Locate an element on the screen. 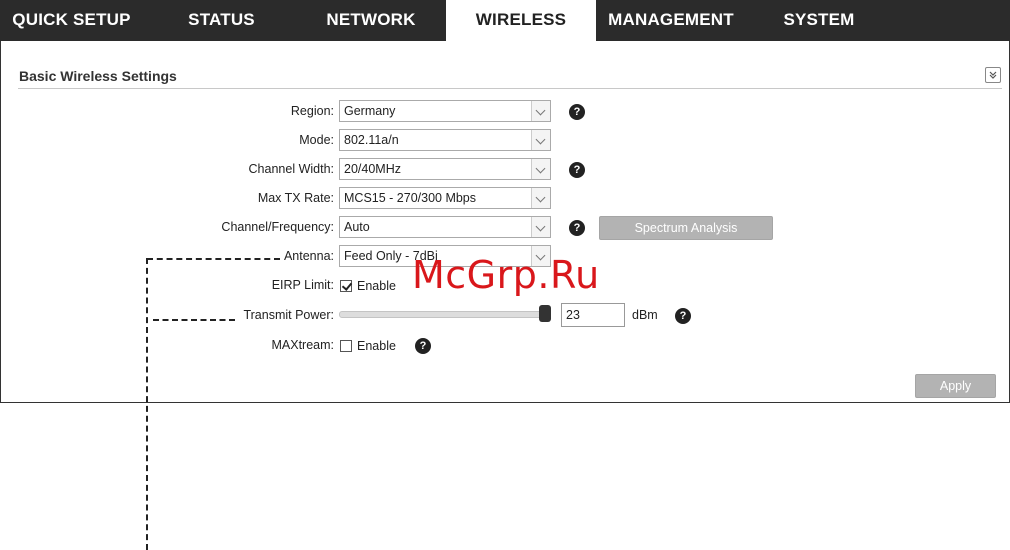 This screenshot has width=1010, height=550. channel-width-label: Channel Width: is located at coordinates (291, 169).